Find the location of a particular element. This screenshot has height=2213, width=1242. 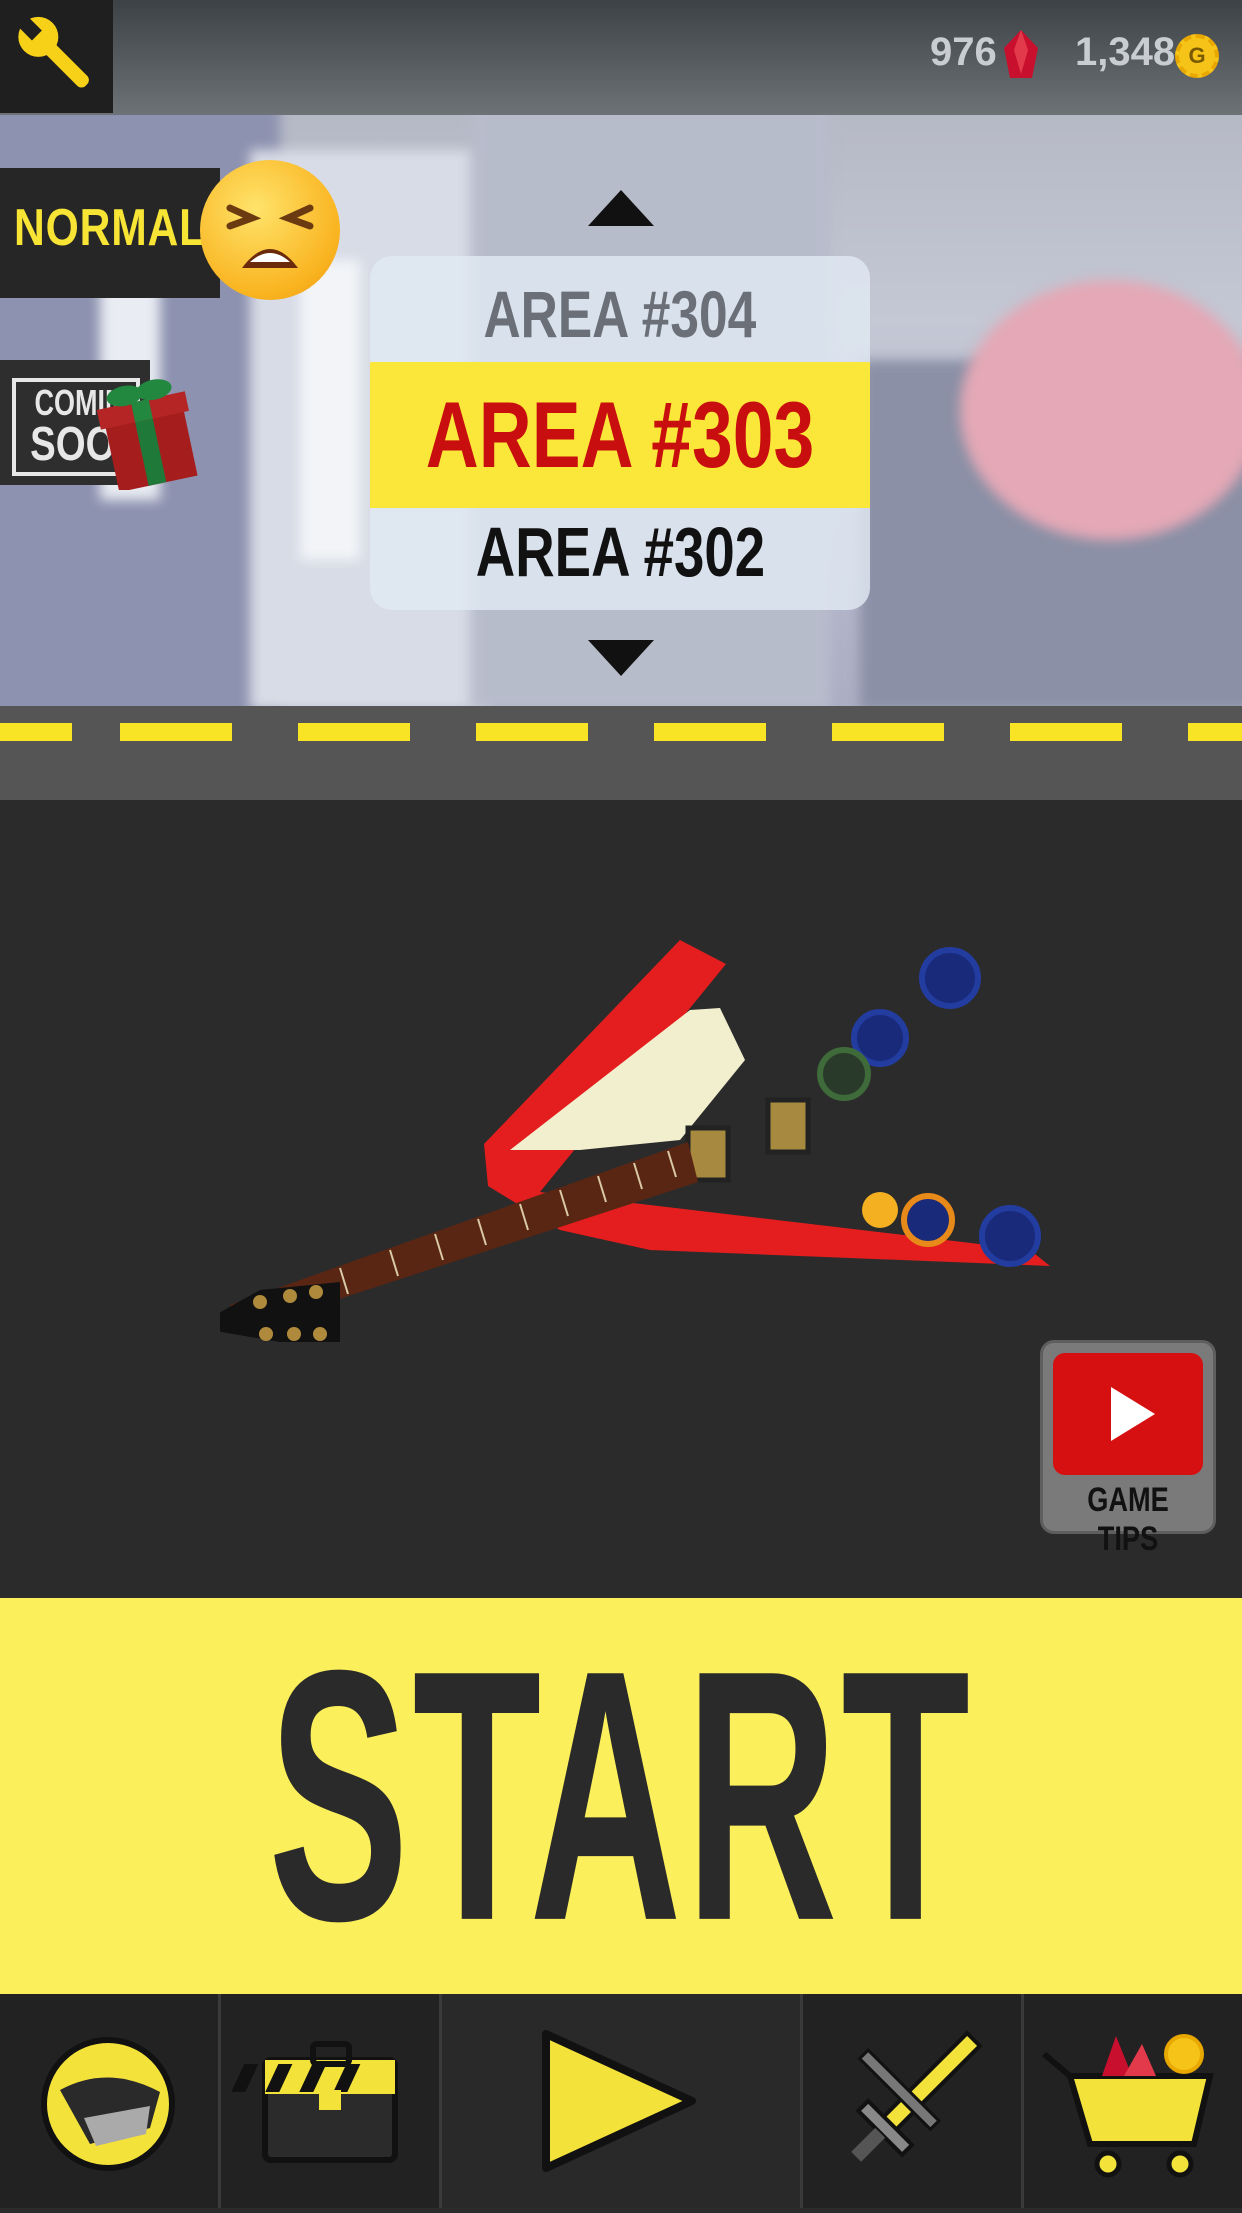

nav-shop-button is located at coordinates (1133, 2101).